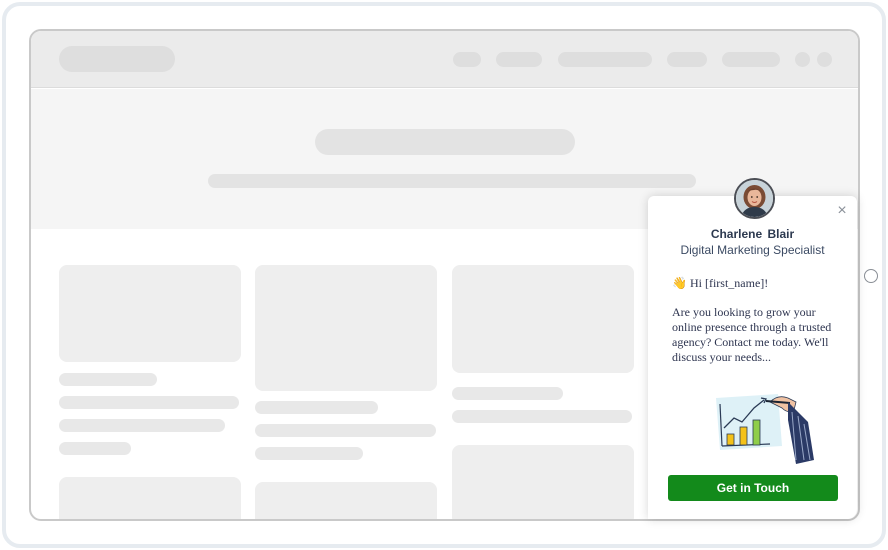 The width and height of the screenshot is (888, 550). What do you see at coordinates (444, 59) in the screenshot?
I see `placeholder-navbar` at bounding box center [444, 59].